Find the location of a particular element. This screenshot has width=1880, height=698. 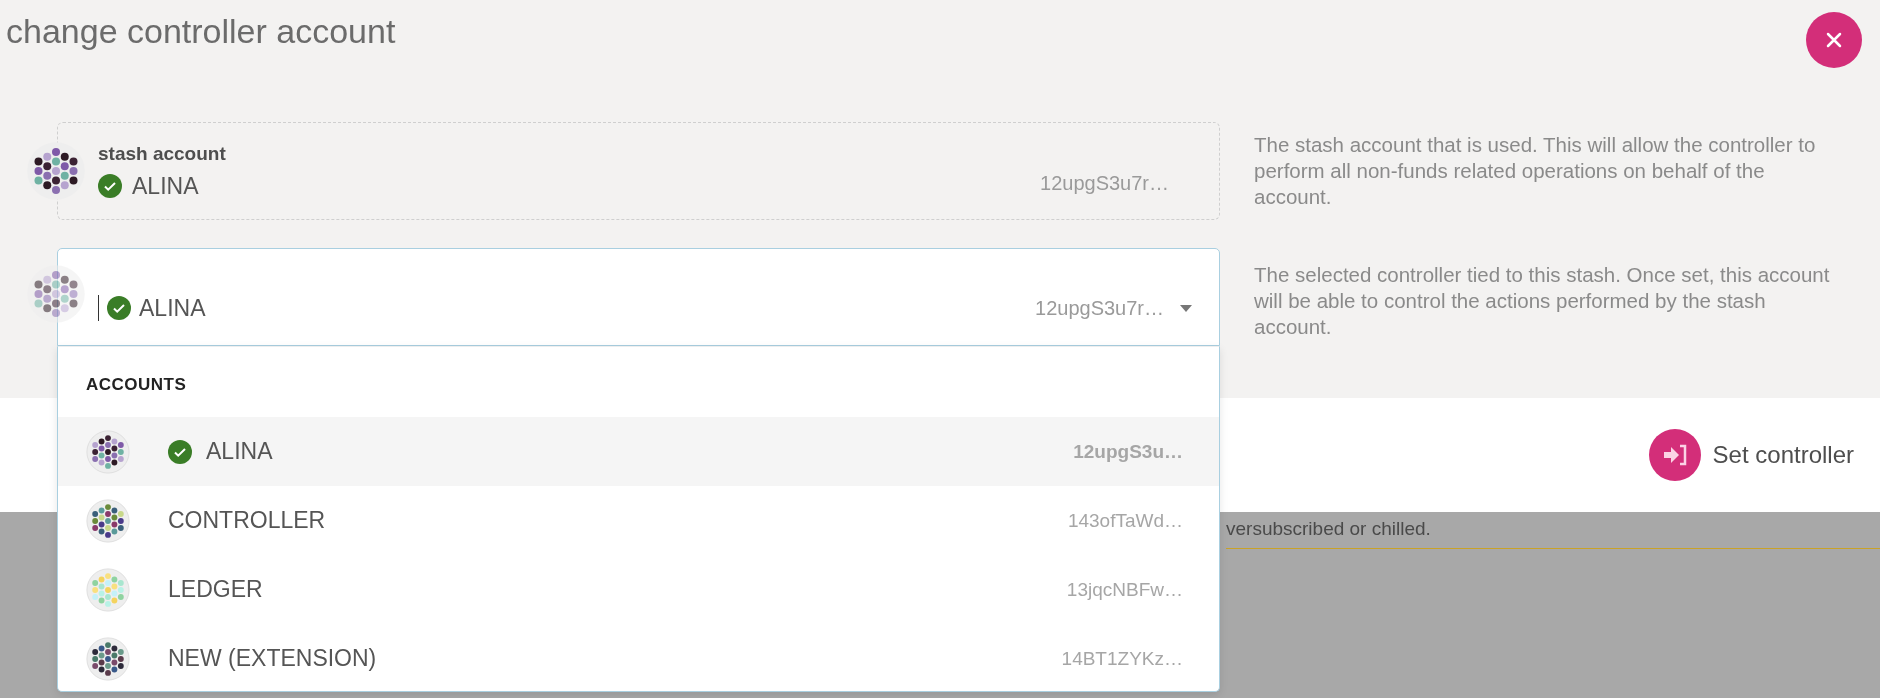

help-text: The stash account that is used. This will allow the controller to perform all non-funds related operations on behalf of the account. is located at coordinates (1535, 171).